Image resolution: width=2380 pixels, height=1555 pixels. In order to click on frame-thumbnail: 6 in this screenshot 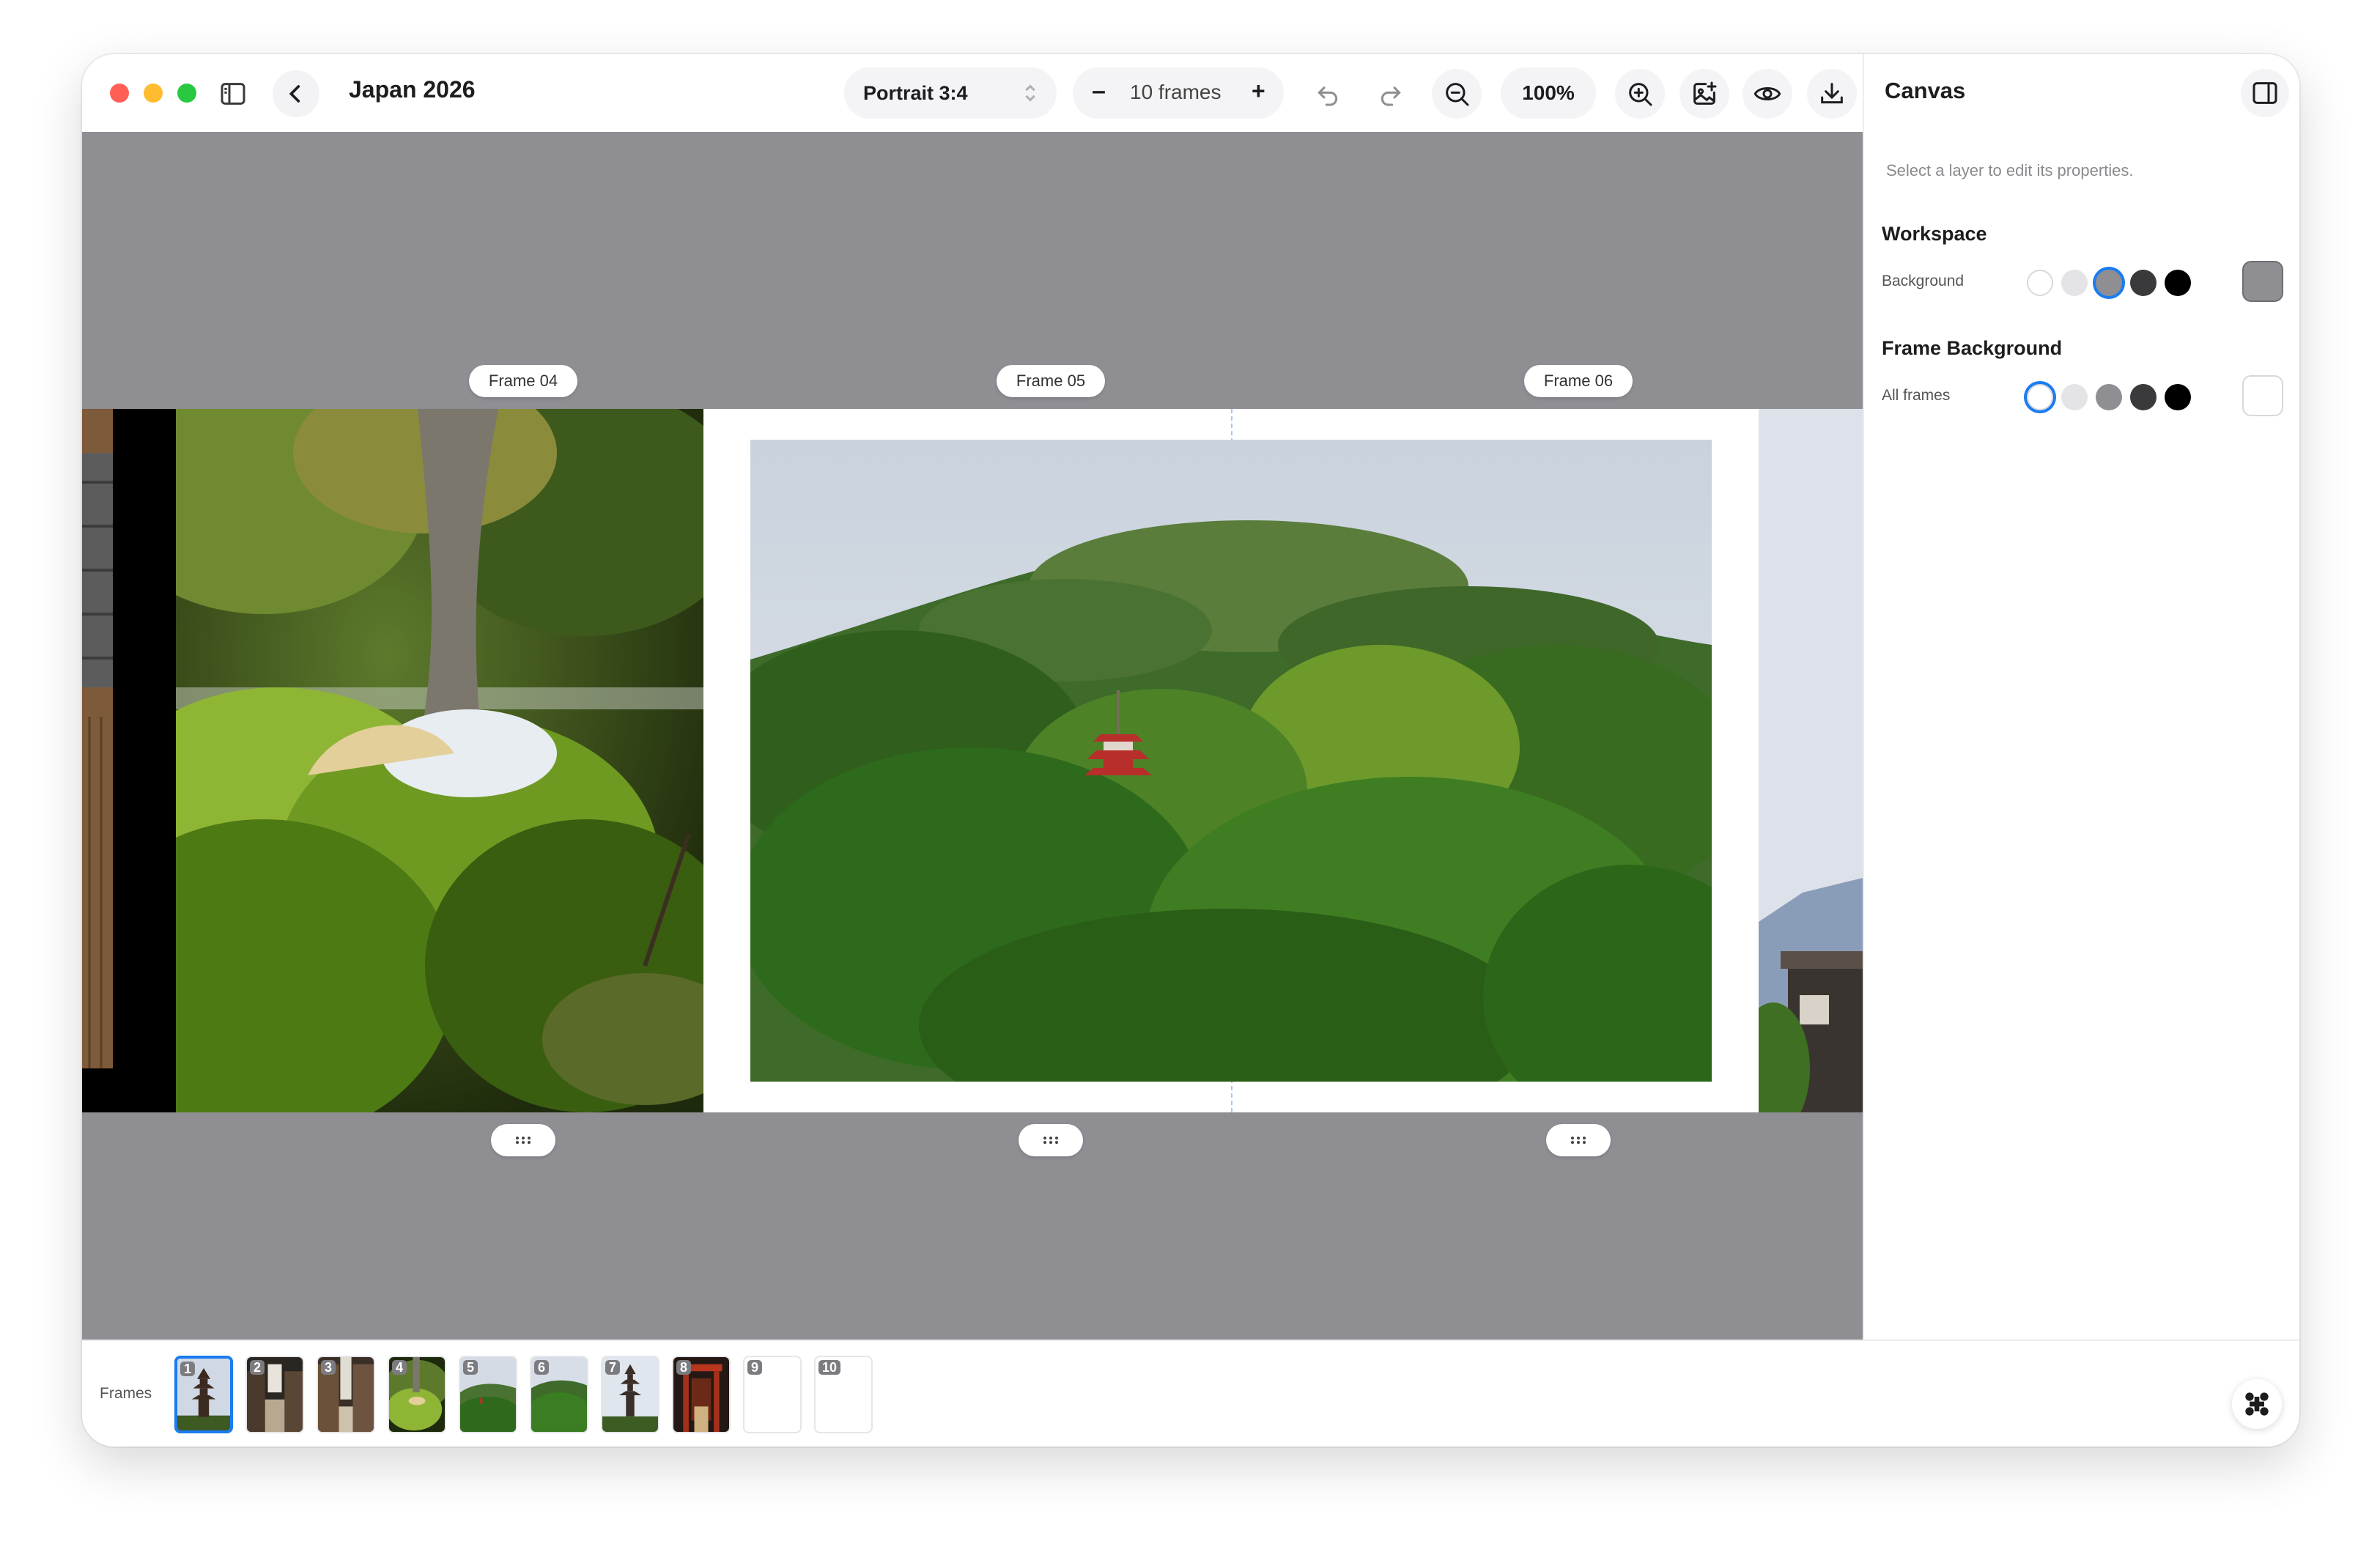, I will do `click(559, 1394)`.